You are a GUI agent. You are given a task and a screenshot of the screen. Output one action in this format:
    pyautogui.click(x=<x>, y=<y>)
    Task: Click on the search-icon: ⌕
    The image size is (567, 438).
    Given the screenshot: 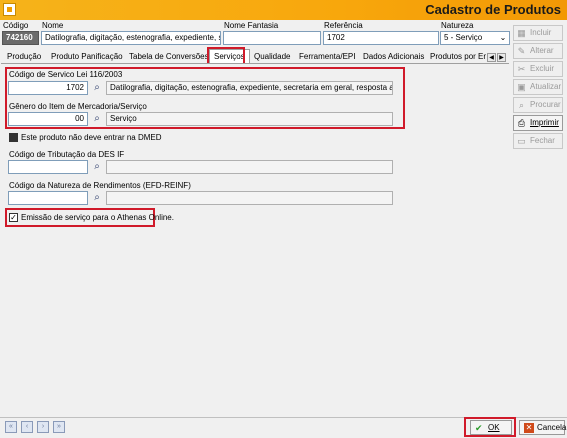 What is the action you would take?
    pyautogui.click(x=521, y=105)
    